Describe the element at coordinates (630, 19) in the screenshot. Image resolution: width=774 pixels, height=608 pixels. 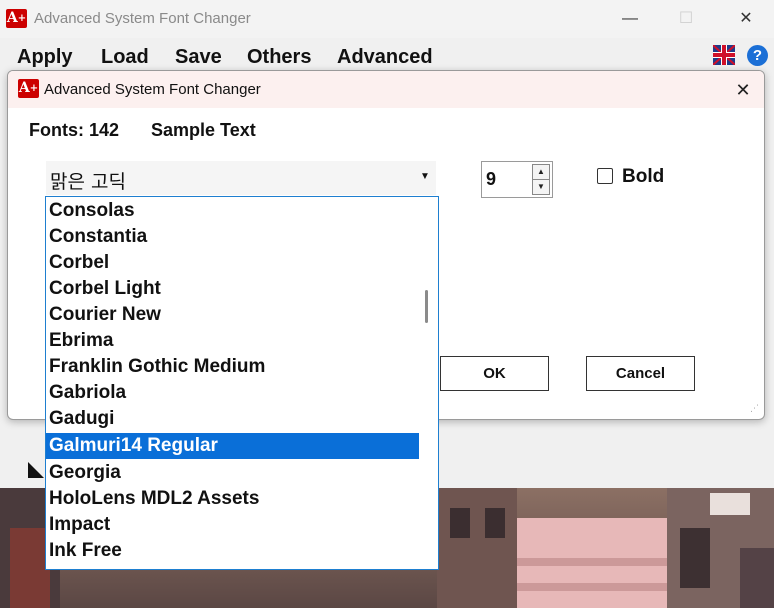
I see `minimize-button: —` at that location.